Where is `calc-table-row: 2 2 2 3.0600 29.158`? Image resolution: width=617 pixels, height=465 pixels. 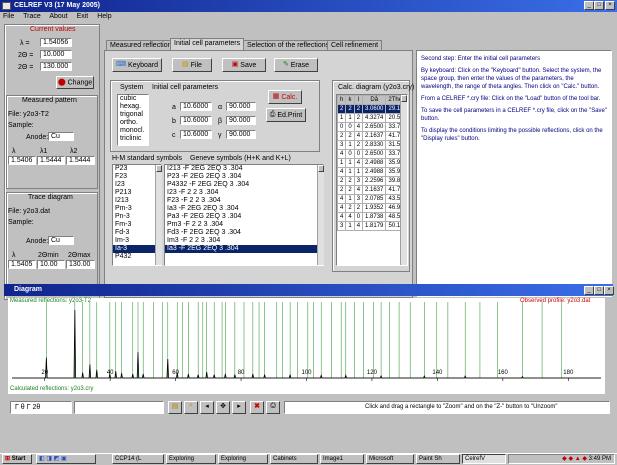
calc-table-row: 2 2 2 3.0600 29.158 is located at coordinates (372, 109).